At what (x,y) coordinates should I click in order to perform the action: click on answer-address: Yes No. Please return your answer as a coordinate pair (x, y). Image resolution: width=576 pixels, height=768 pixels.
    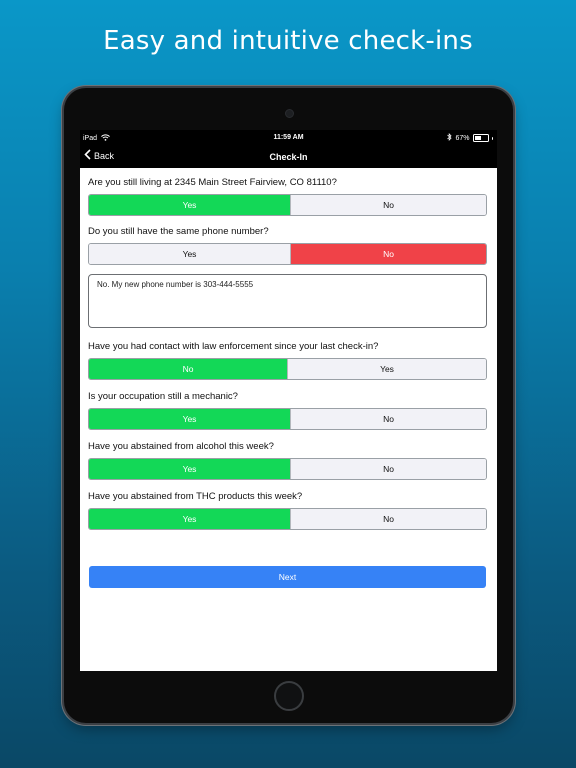
    Looking at the image, I should click on (287, 205).